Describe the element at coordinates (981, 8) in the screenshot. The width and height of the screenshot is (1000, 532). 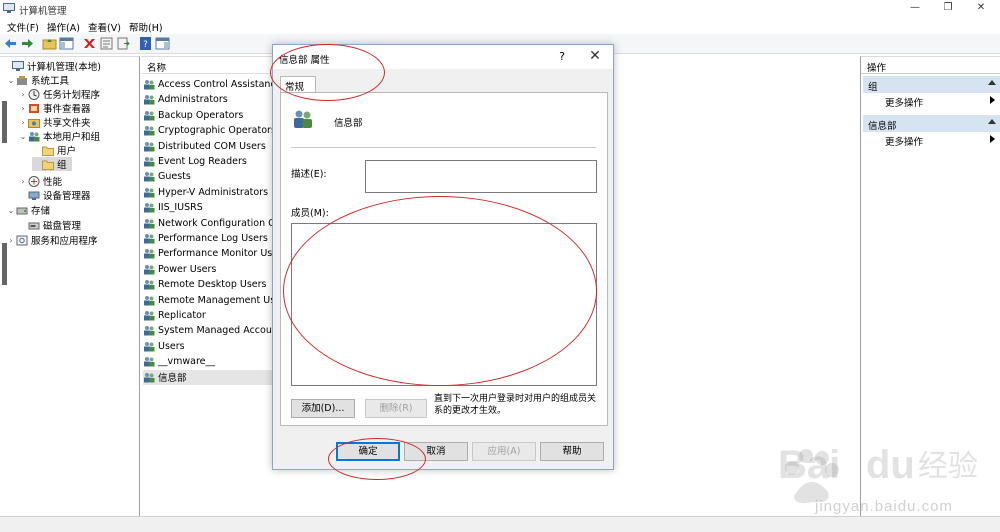
I see `close-button: ✕` at that location.